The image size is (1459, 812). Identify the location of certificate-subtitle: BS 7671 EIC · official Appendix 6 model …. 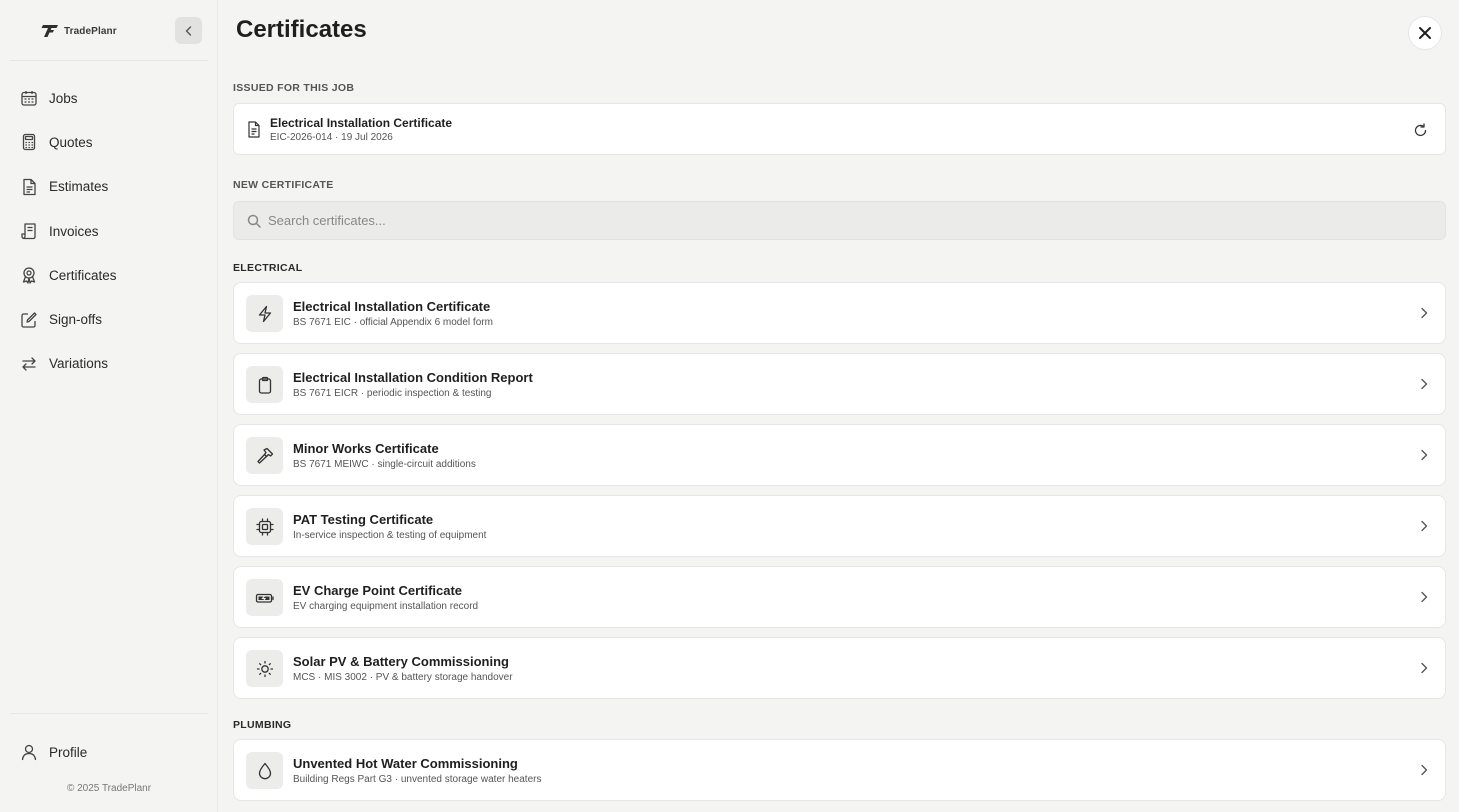
(393, 322).